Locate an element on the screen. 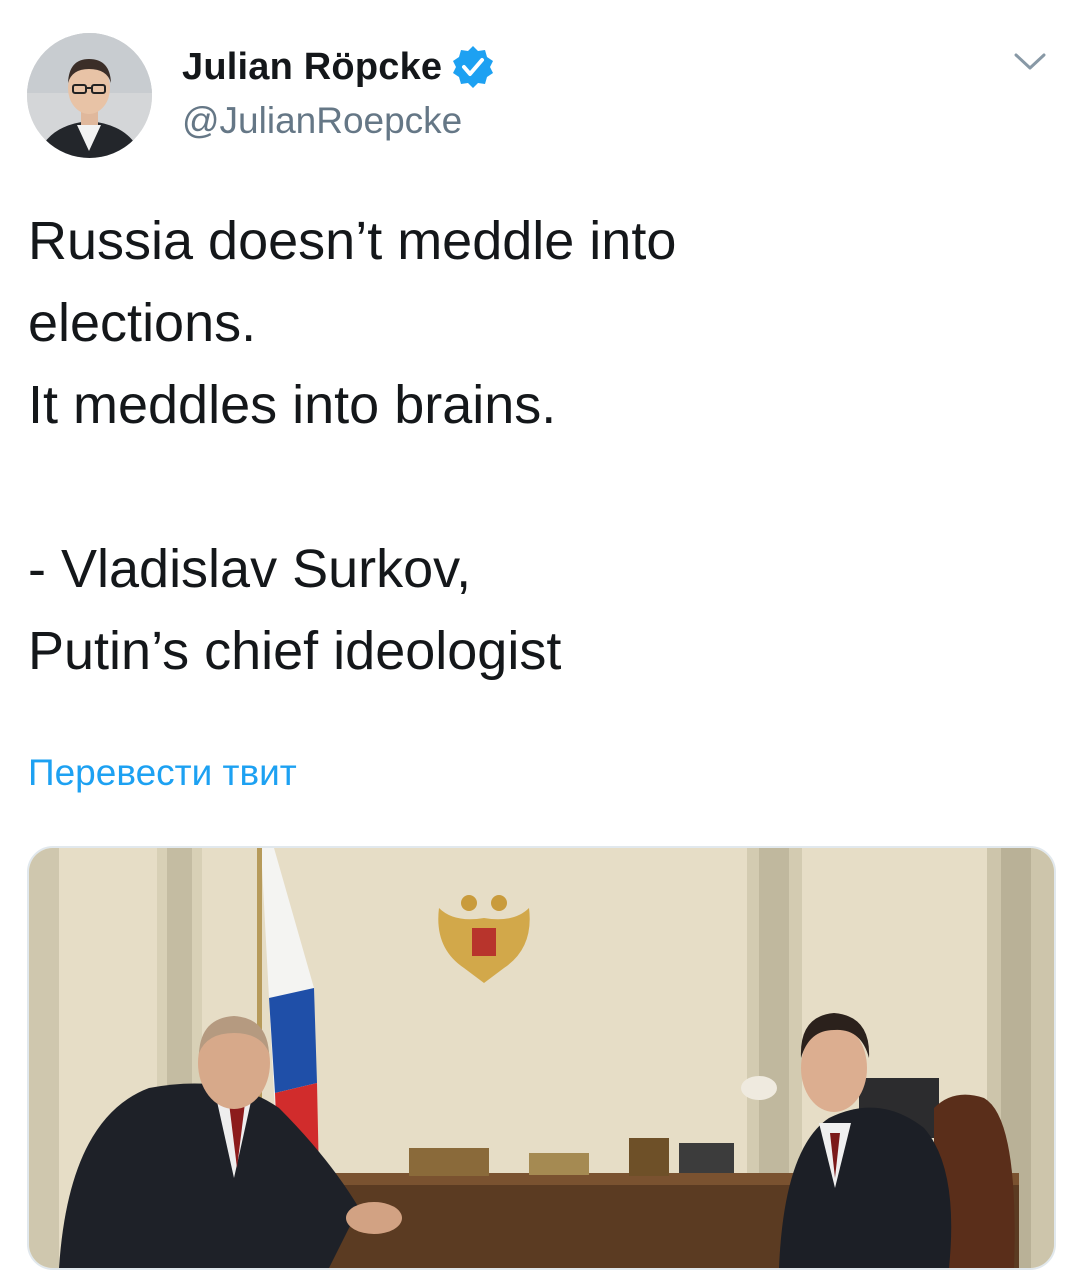 The image size is (1080, 1270). tweet-text-line: Putin’s chief ideologist is located at coordinates (295, 651).